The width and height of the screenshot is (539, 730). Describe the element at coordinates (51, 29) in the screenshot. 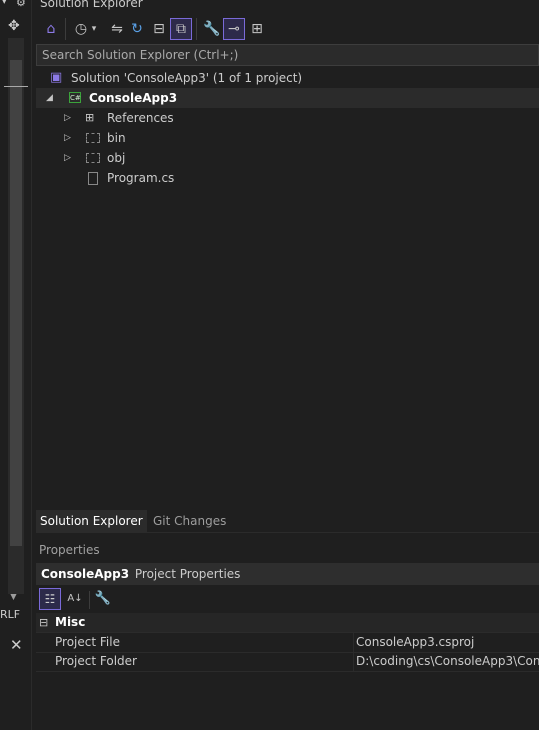

I see `home-icon: ⌂` at that location.